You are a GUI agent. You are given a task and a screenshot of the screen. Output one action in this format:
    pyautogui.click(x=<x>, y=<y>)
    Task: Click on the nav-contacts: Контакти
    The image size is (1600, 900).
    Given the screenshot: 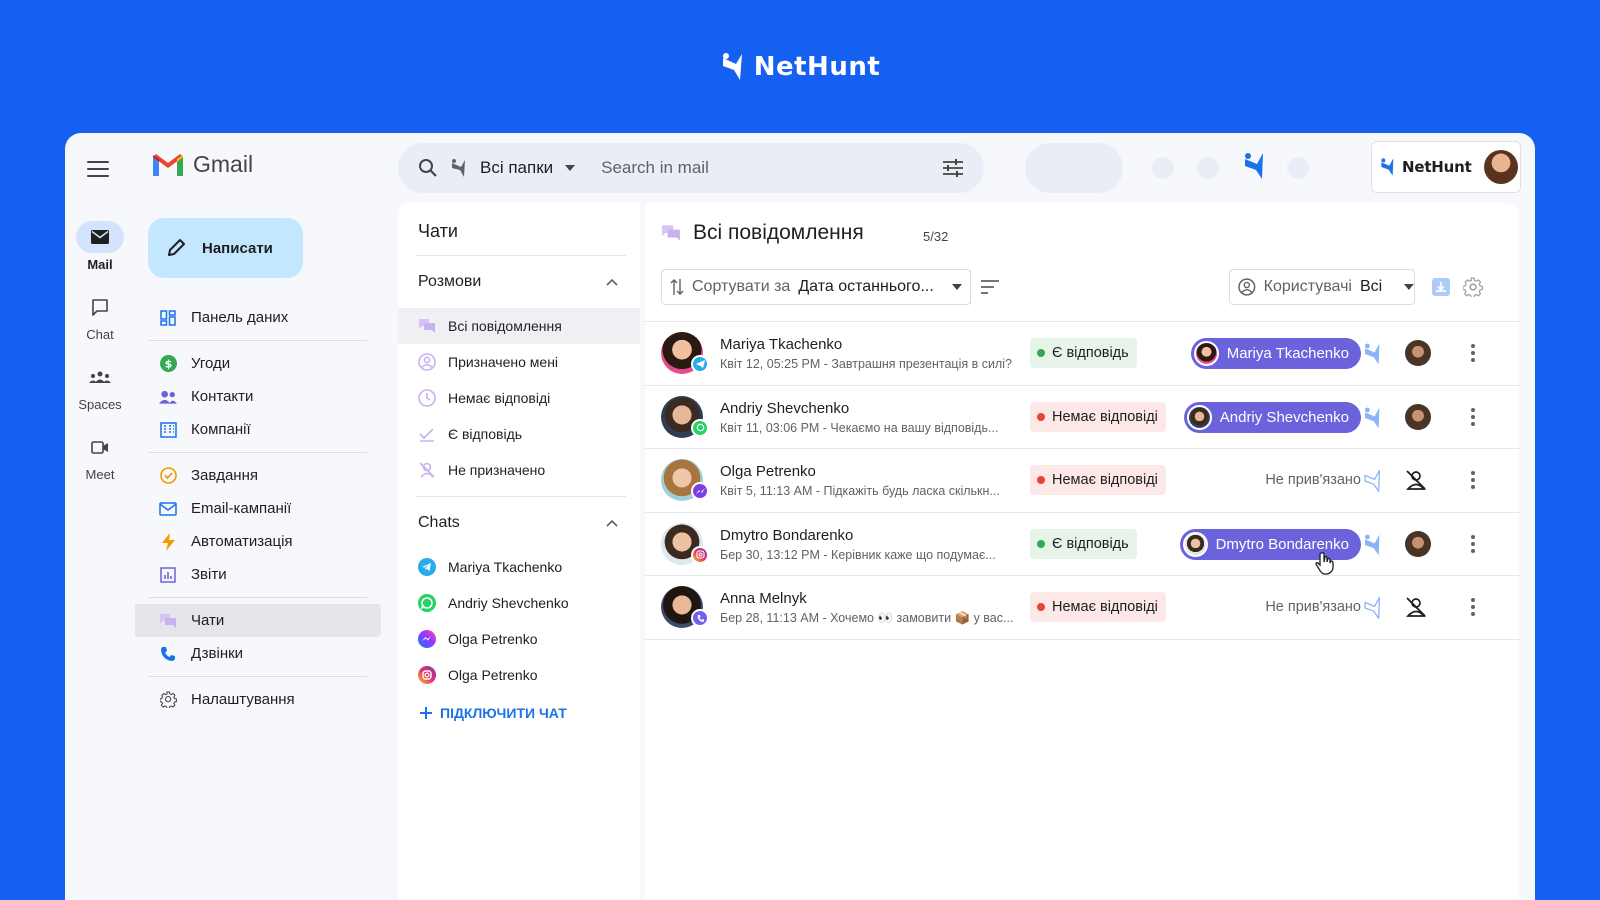 What is the action you would take?
    pyautogui.click(x=258, y=396)
    